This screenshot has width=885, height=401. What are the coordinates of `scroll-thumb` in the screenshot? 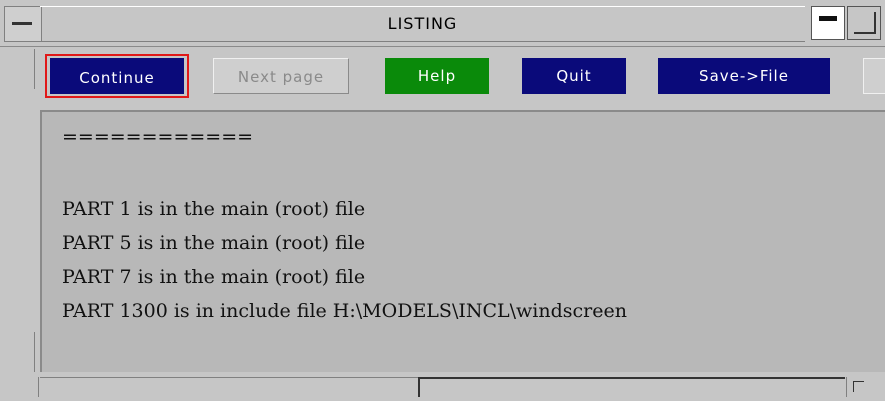 It's located at (631, 387).